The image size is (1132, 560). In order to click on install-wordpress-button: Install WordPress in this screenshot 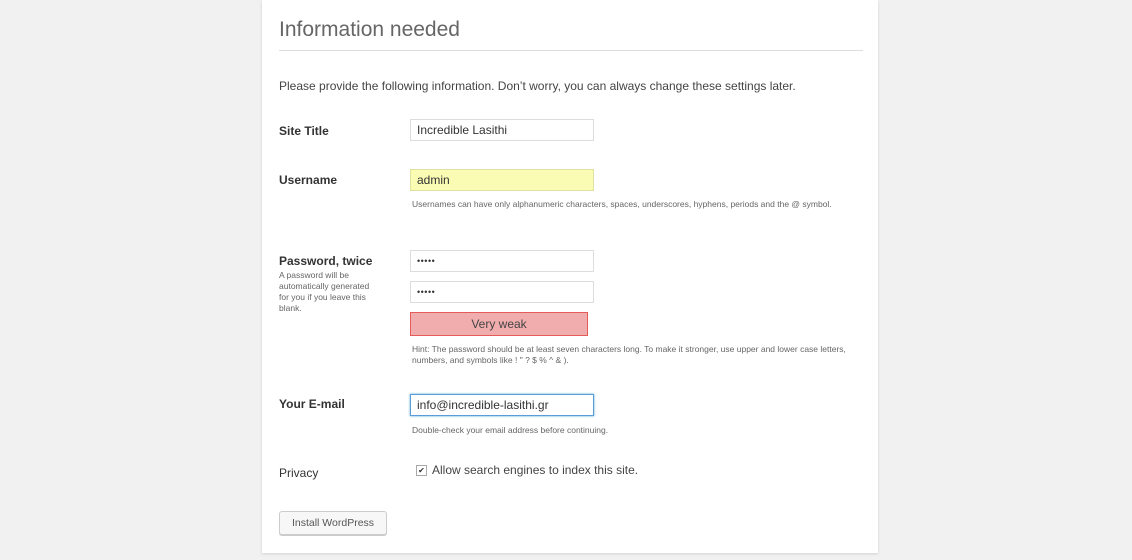, I will do `click(333, 523)`.